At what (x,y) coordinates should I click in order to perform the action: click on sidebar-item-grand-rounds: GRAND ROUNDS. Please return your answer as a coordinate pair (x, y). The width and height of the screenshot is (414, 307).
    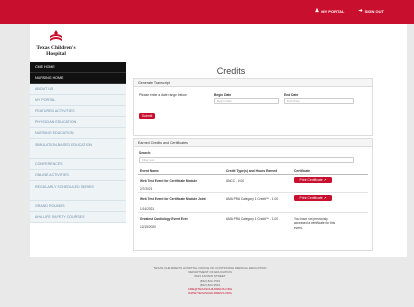
    Looking at the image, I should click on (78, 206).